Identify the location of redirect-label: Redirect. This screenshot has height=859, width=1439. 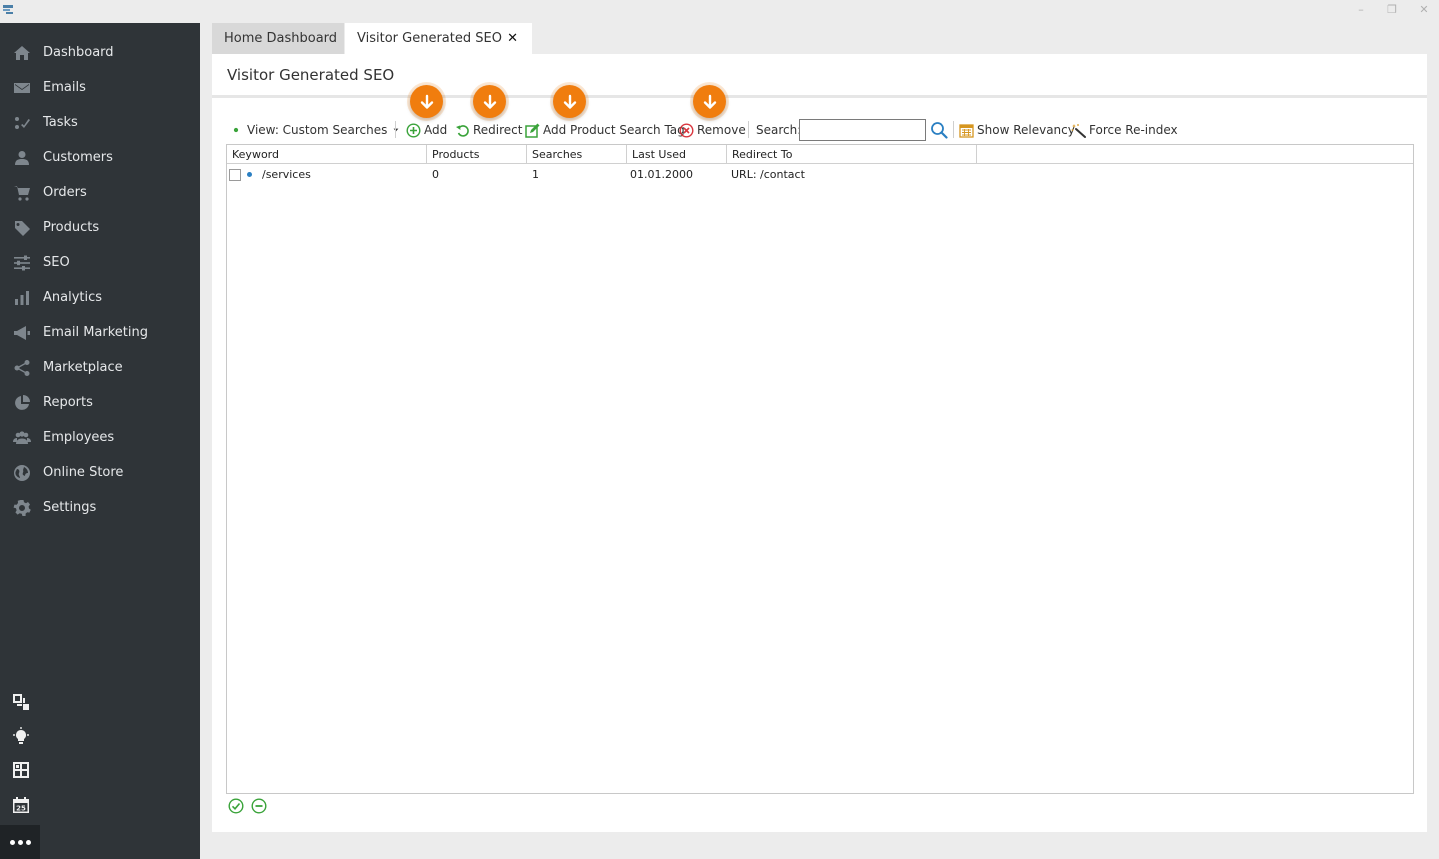
(498, 130).